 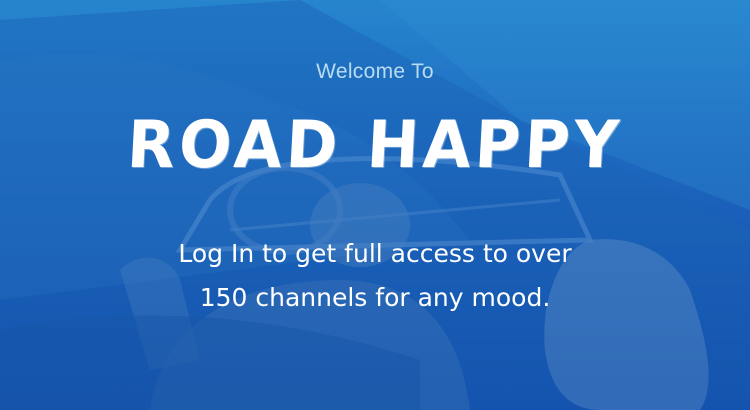 I want to click on tagline-line-1: Log In to get full access to over, so click(x=375, y=253).